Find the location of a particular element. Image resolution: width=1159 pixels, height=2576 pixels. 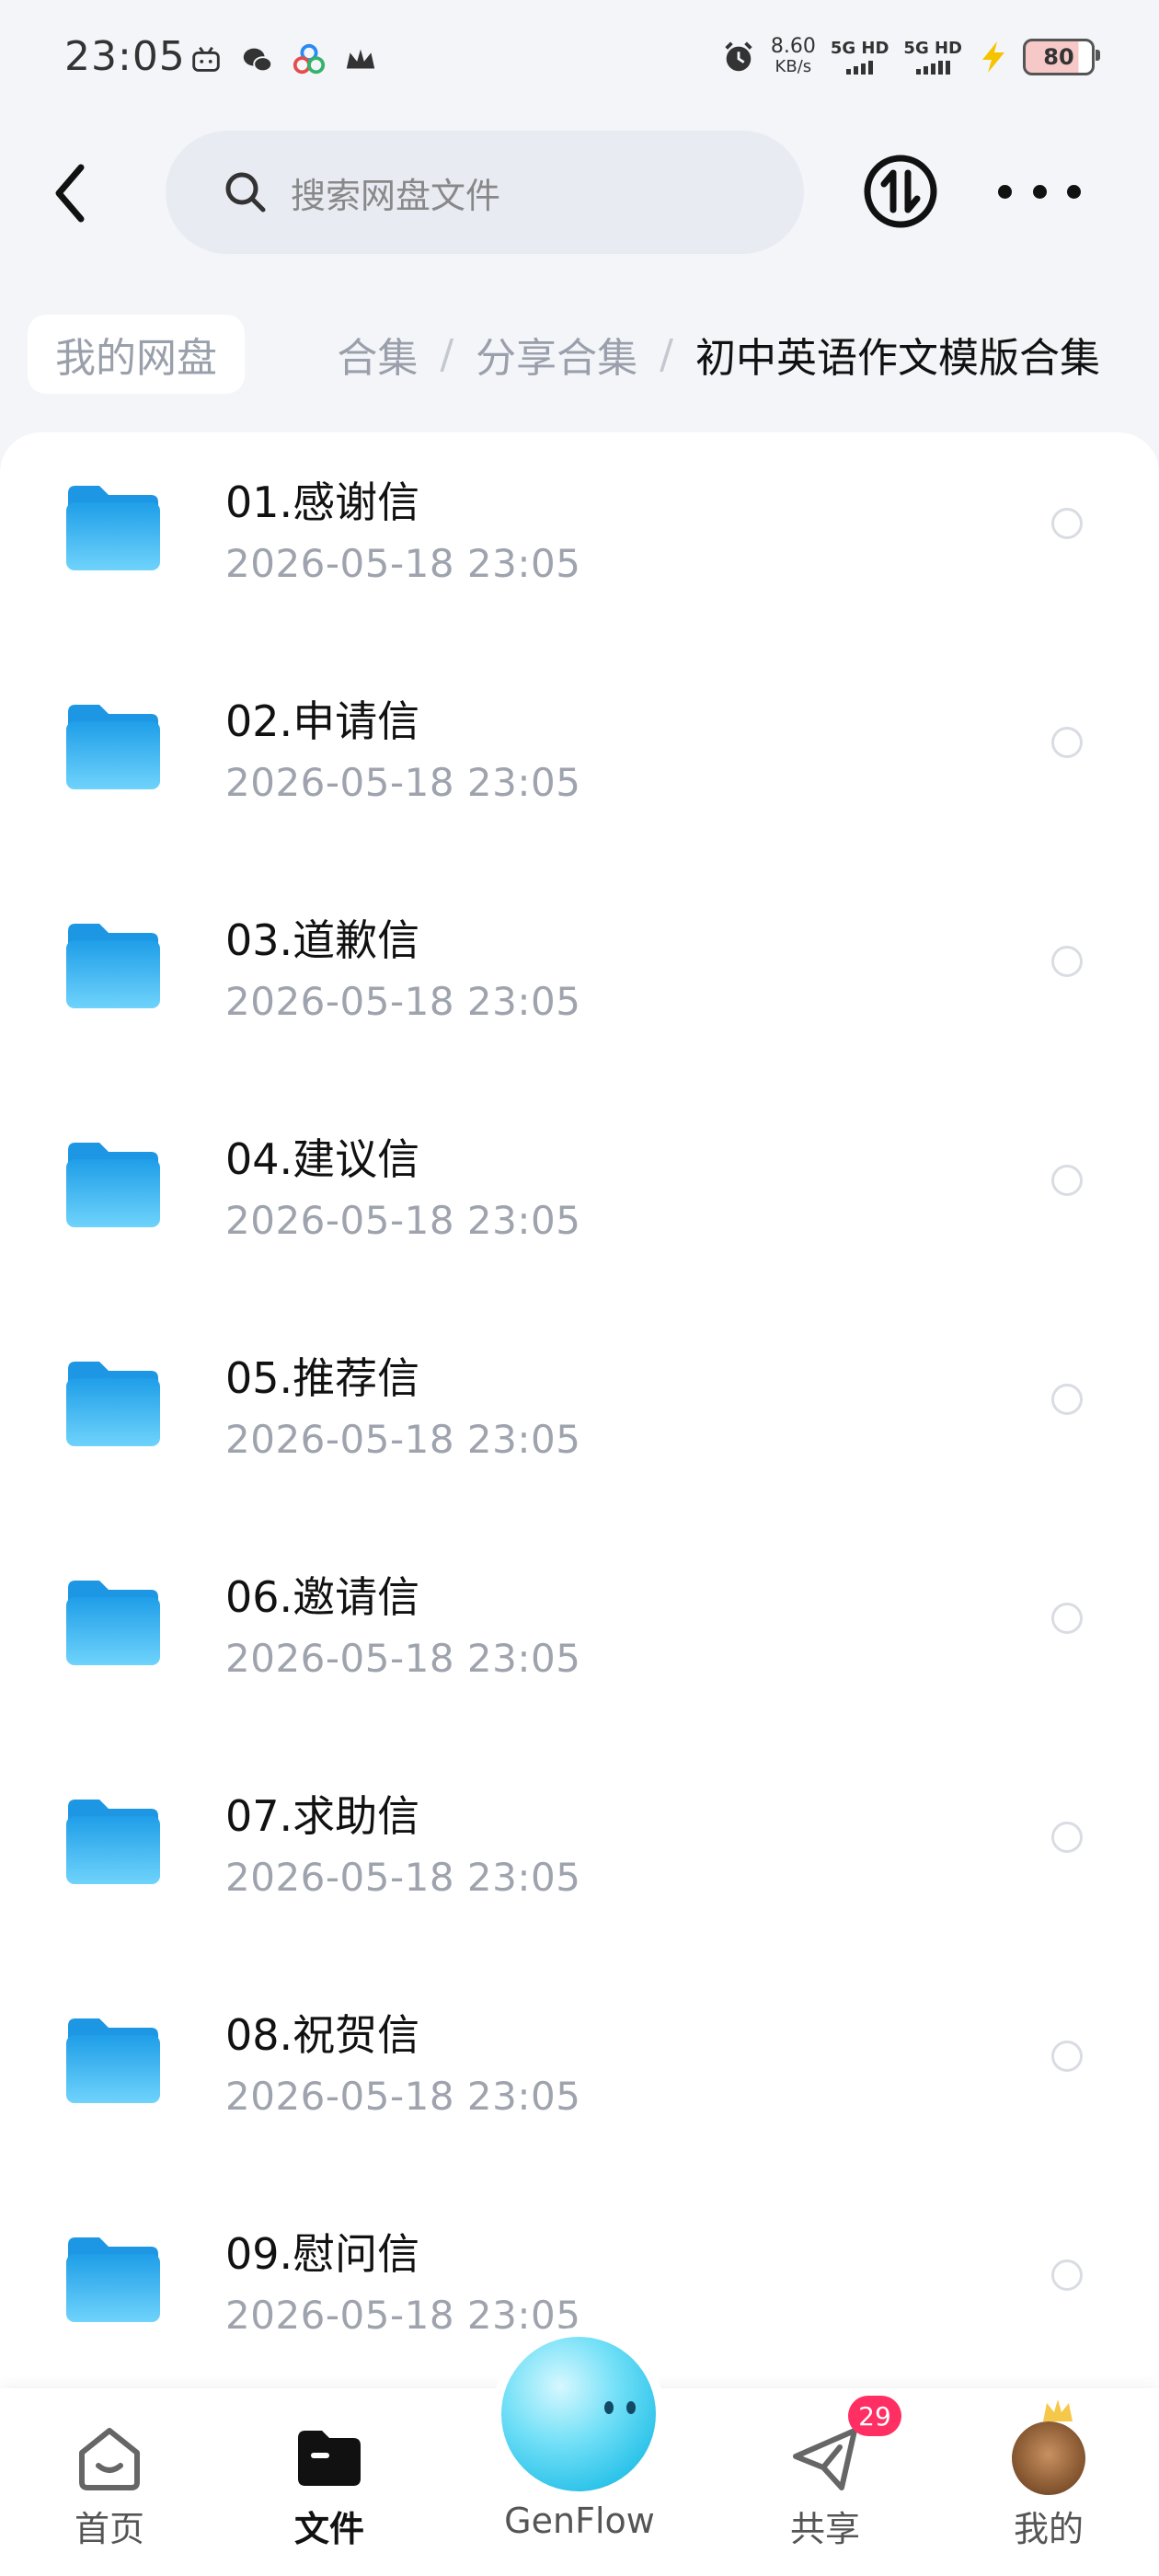

signal-sim1: 5G HD is located at coordinates (860, 57).